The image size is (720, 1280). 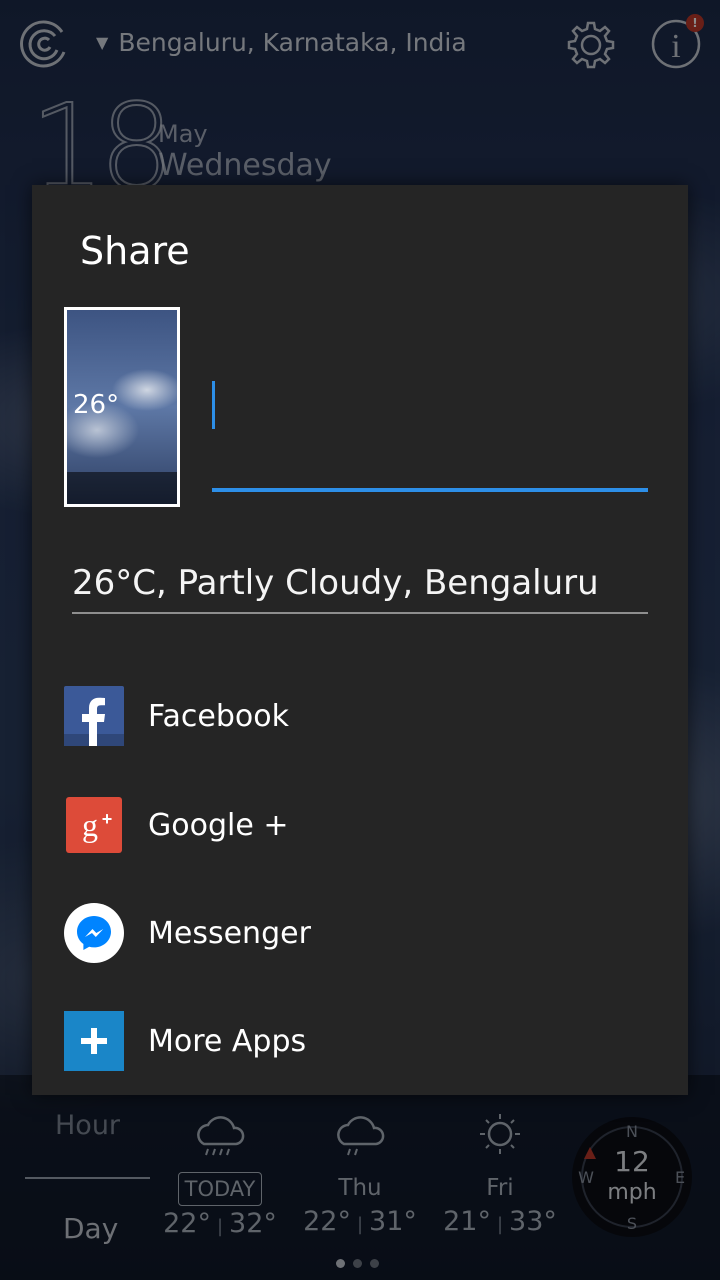 I want to click on preview-temperature: 26°, so click(x=96, y=405).